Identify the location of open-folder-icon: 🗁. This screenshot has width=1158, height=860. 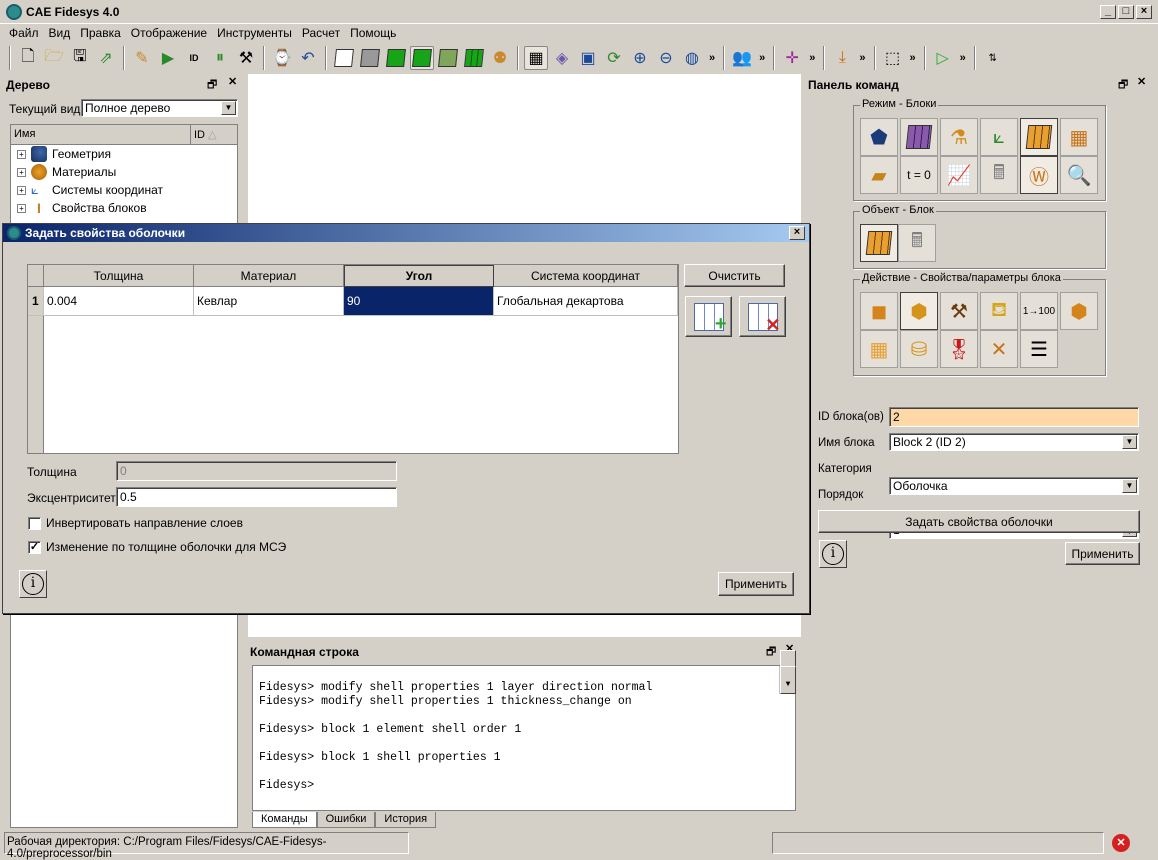
(54, 58).